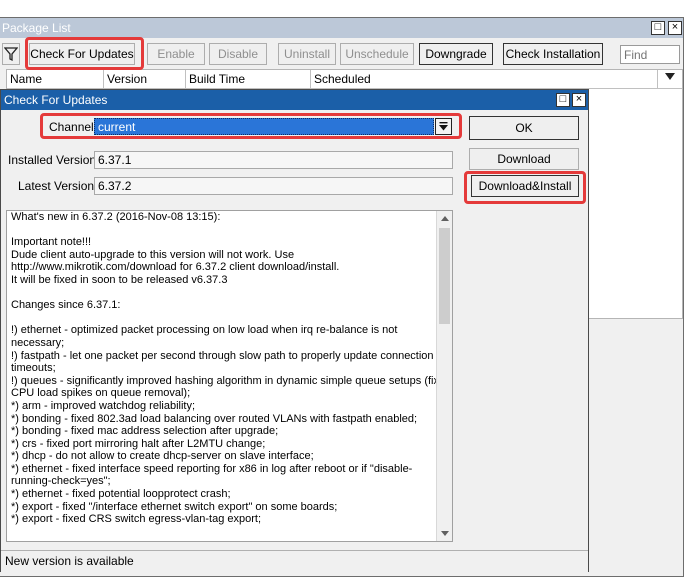  Describe the element at coordinates (101, 393) in the screenshot. I see `release-note-line: CPU load spikes on queue removal);` at that location.